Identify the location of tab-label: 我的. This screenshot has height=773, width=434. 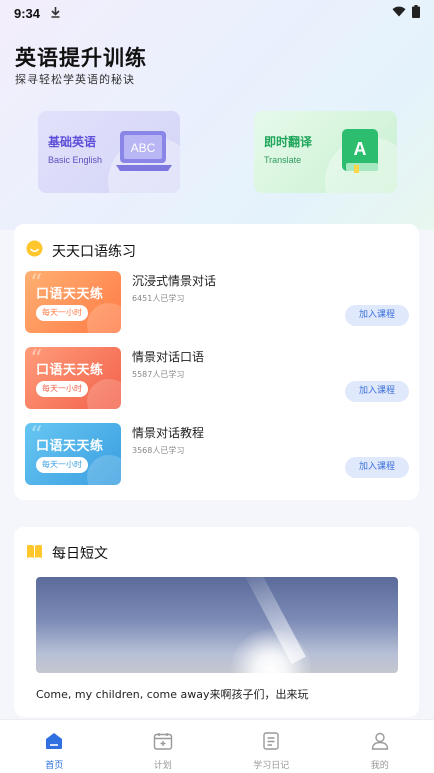
(379, 766).